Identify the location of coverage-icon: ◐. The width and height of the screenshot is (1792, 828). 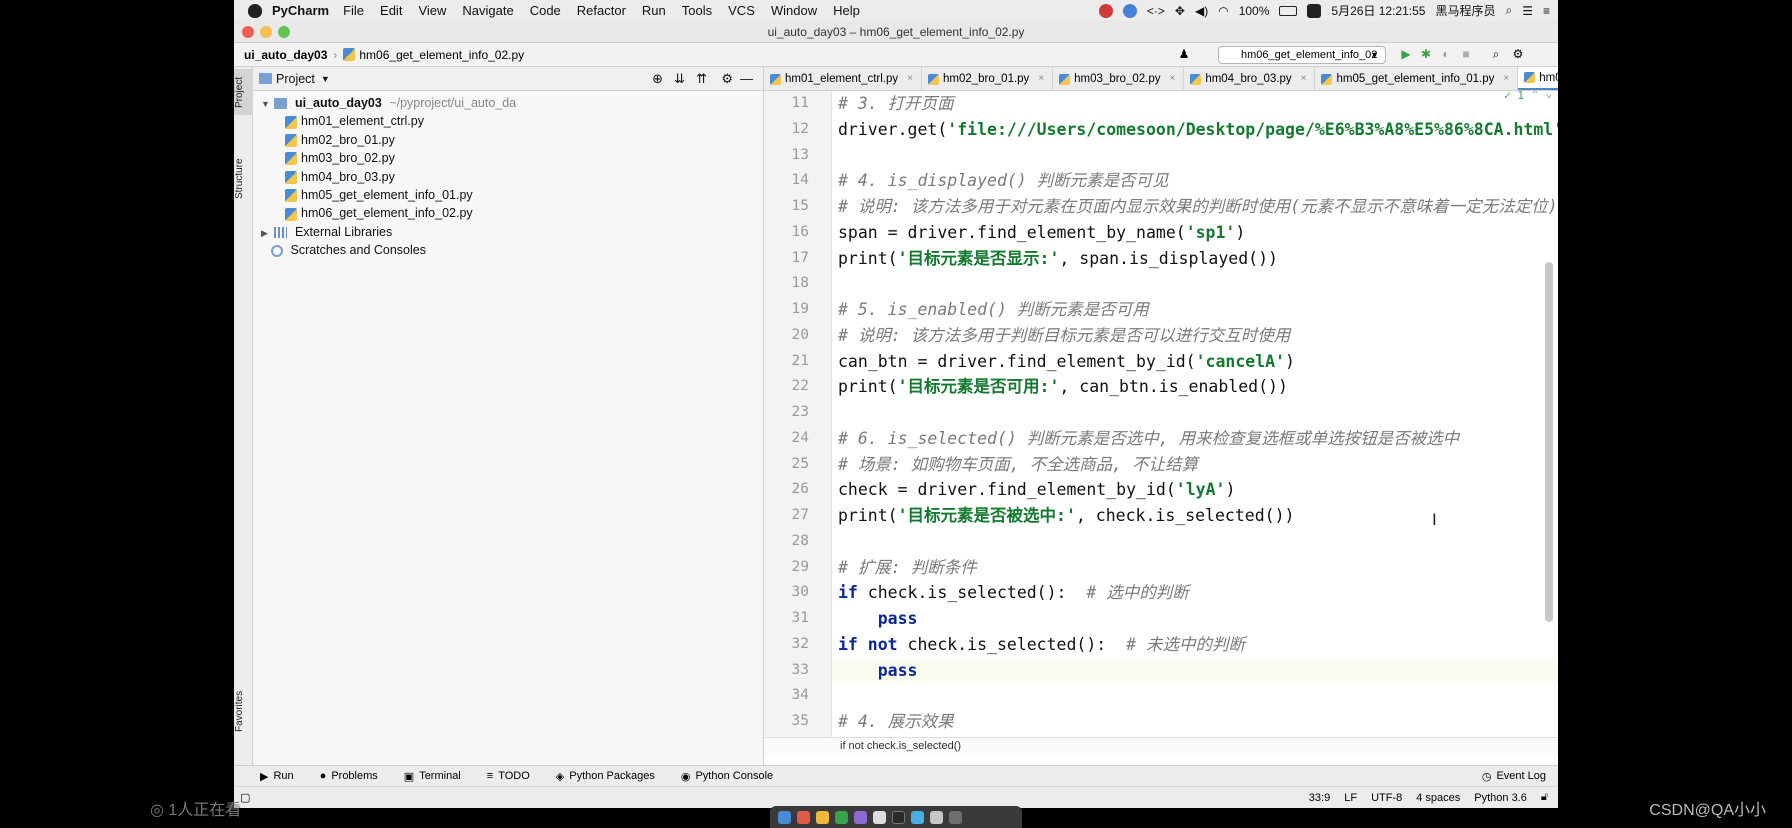
(1446, 54).